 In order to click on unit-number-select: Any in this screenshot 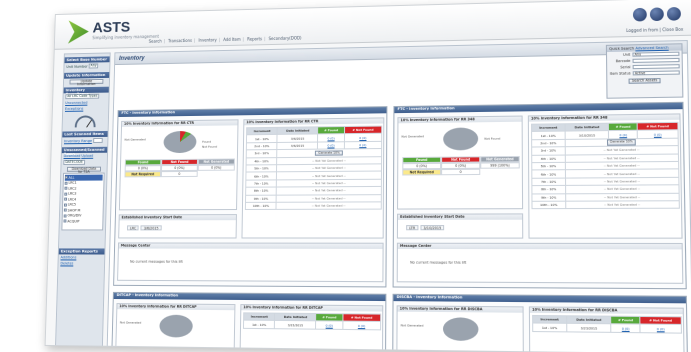, I will do `click(93, 66)`.